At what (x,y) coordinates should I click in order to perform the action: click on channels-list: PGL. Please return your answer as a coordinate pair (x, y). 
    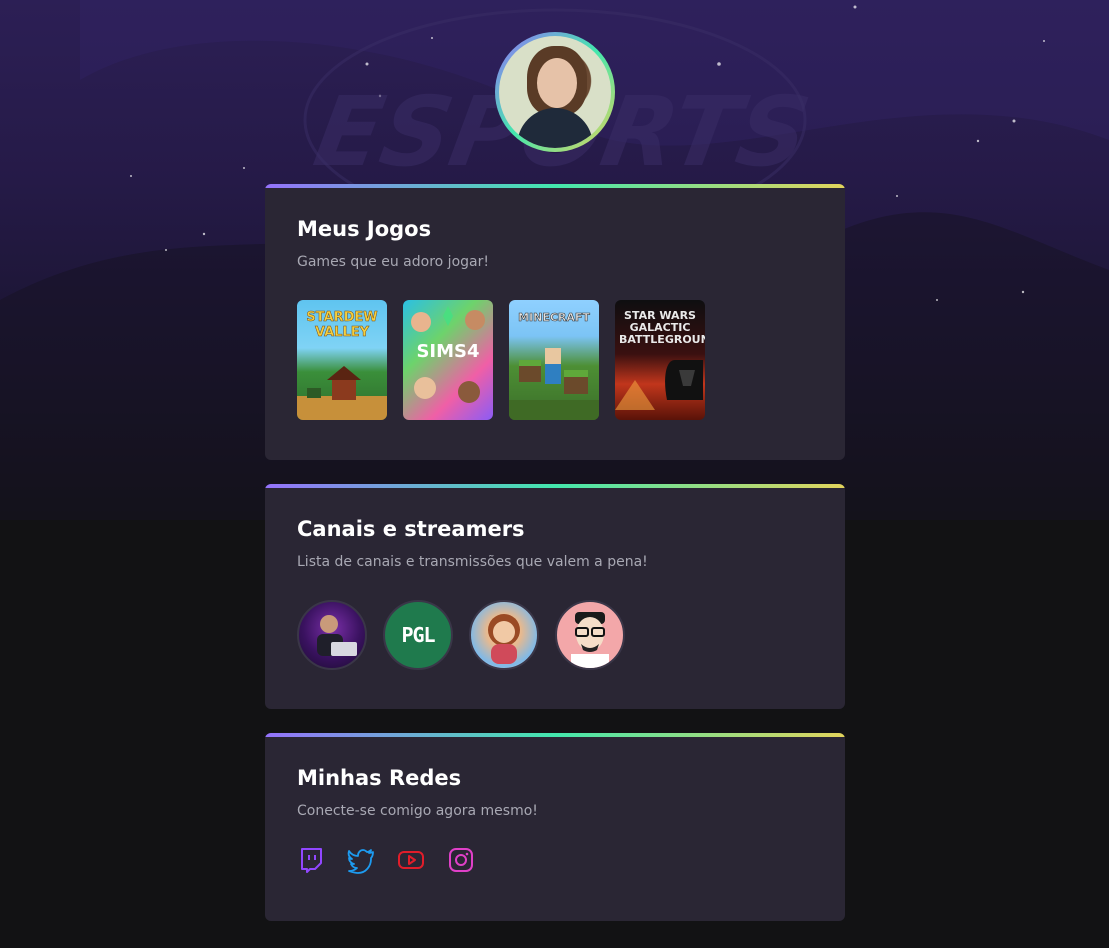
    Looking at the image, I should click on (461, 635).